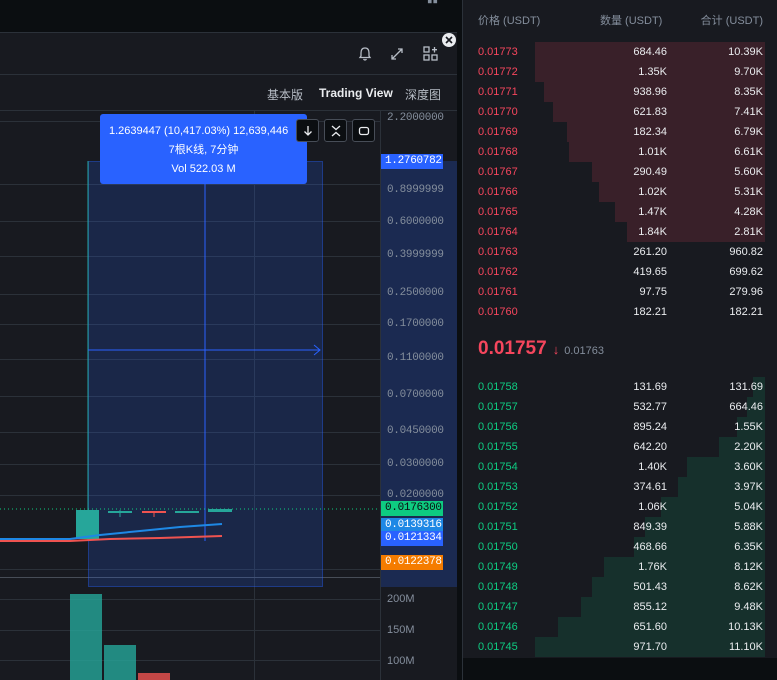 The width and height of the screenshot is (777, 680). Describe the element at coordinates (498, 447) in the screenshot. I see `bid-price: 0.01755` at that location.